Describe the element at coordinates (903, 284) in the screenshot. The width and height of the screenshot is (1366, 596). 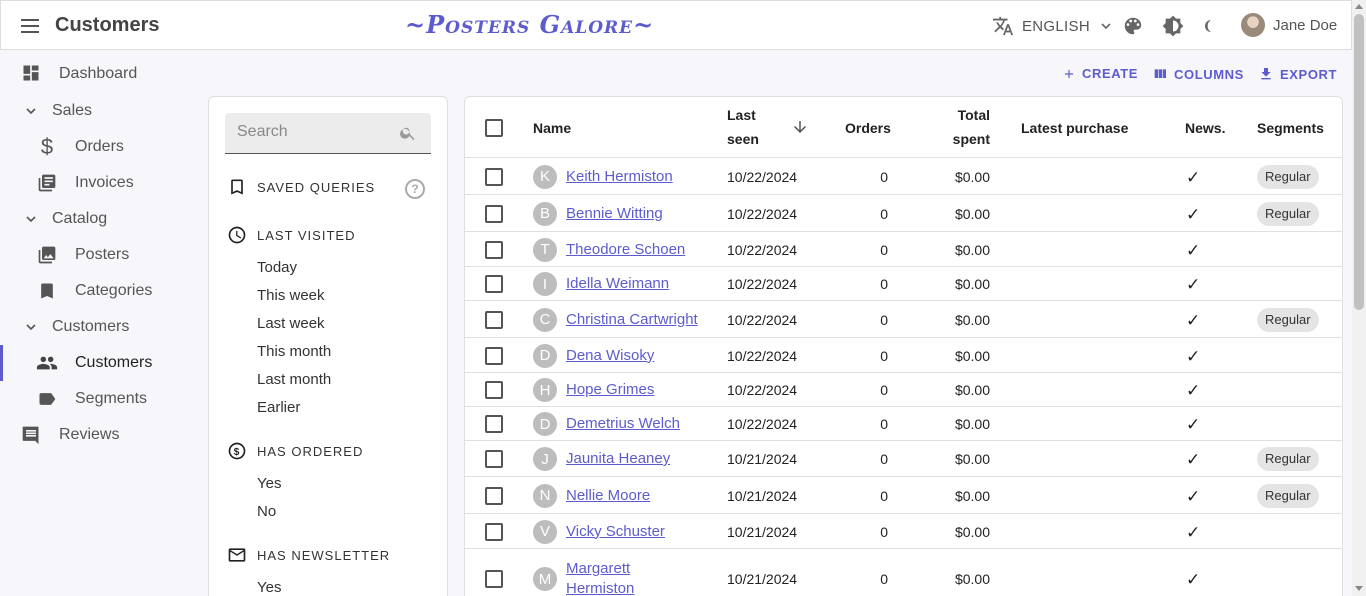
I see `table-row: I Idella Weimann 10/22/2024 0 $0.00 ✓` at that location.